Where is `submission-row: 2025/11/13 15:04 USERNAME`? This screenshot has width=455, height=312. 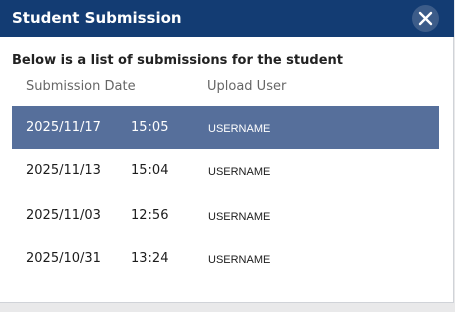
submission-row: 2025/11/13 15:04 USERNAME is located at coordinates (225, 170).